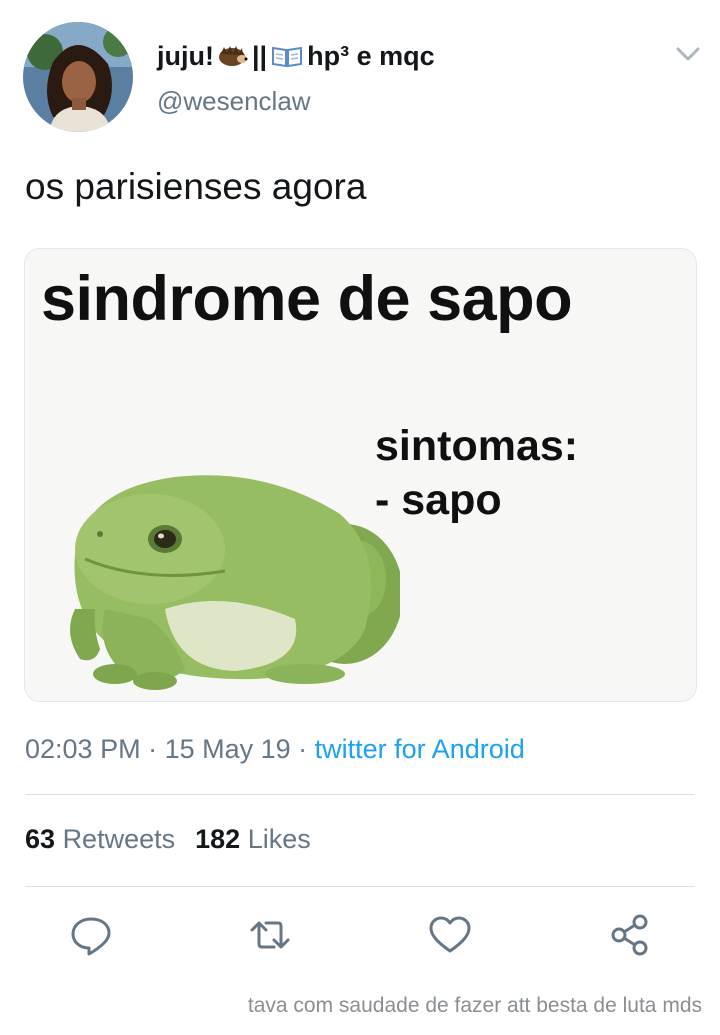  What do you see at coordinates (630, 935) in the screenshot?
I see `share-icon` at bounding box center [630, 935].